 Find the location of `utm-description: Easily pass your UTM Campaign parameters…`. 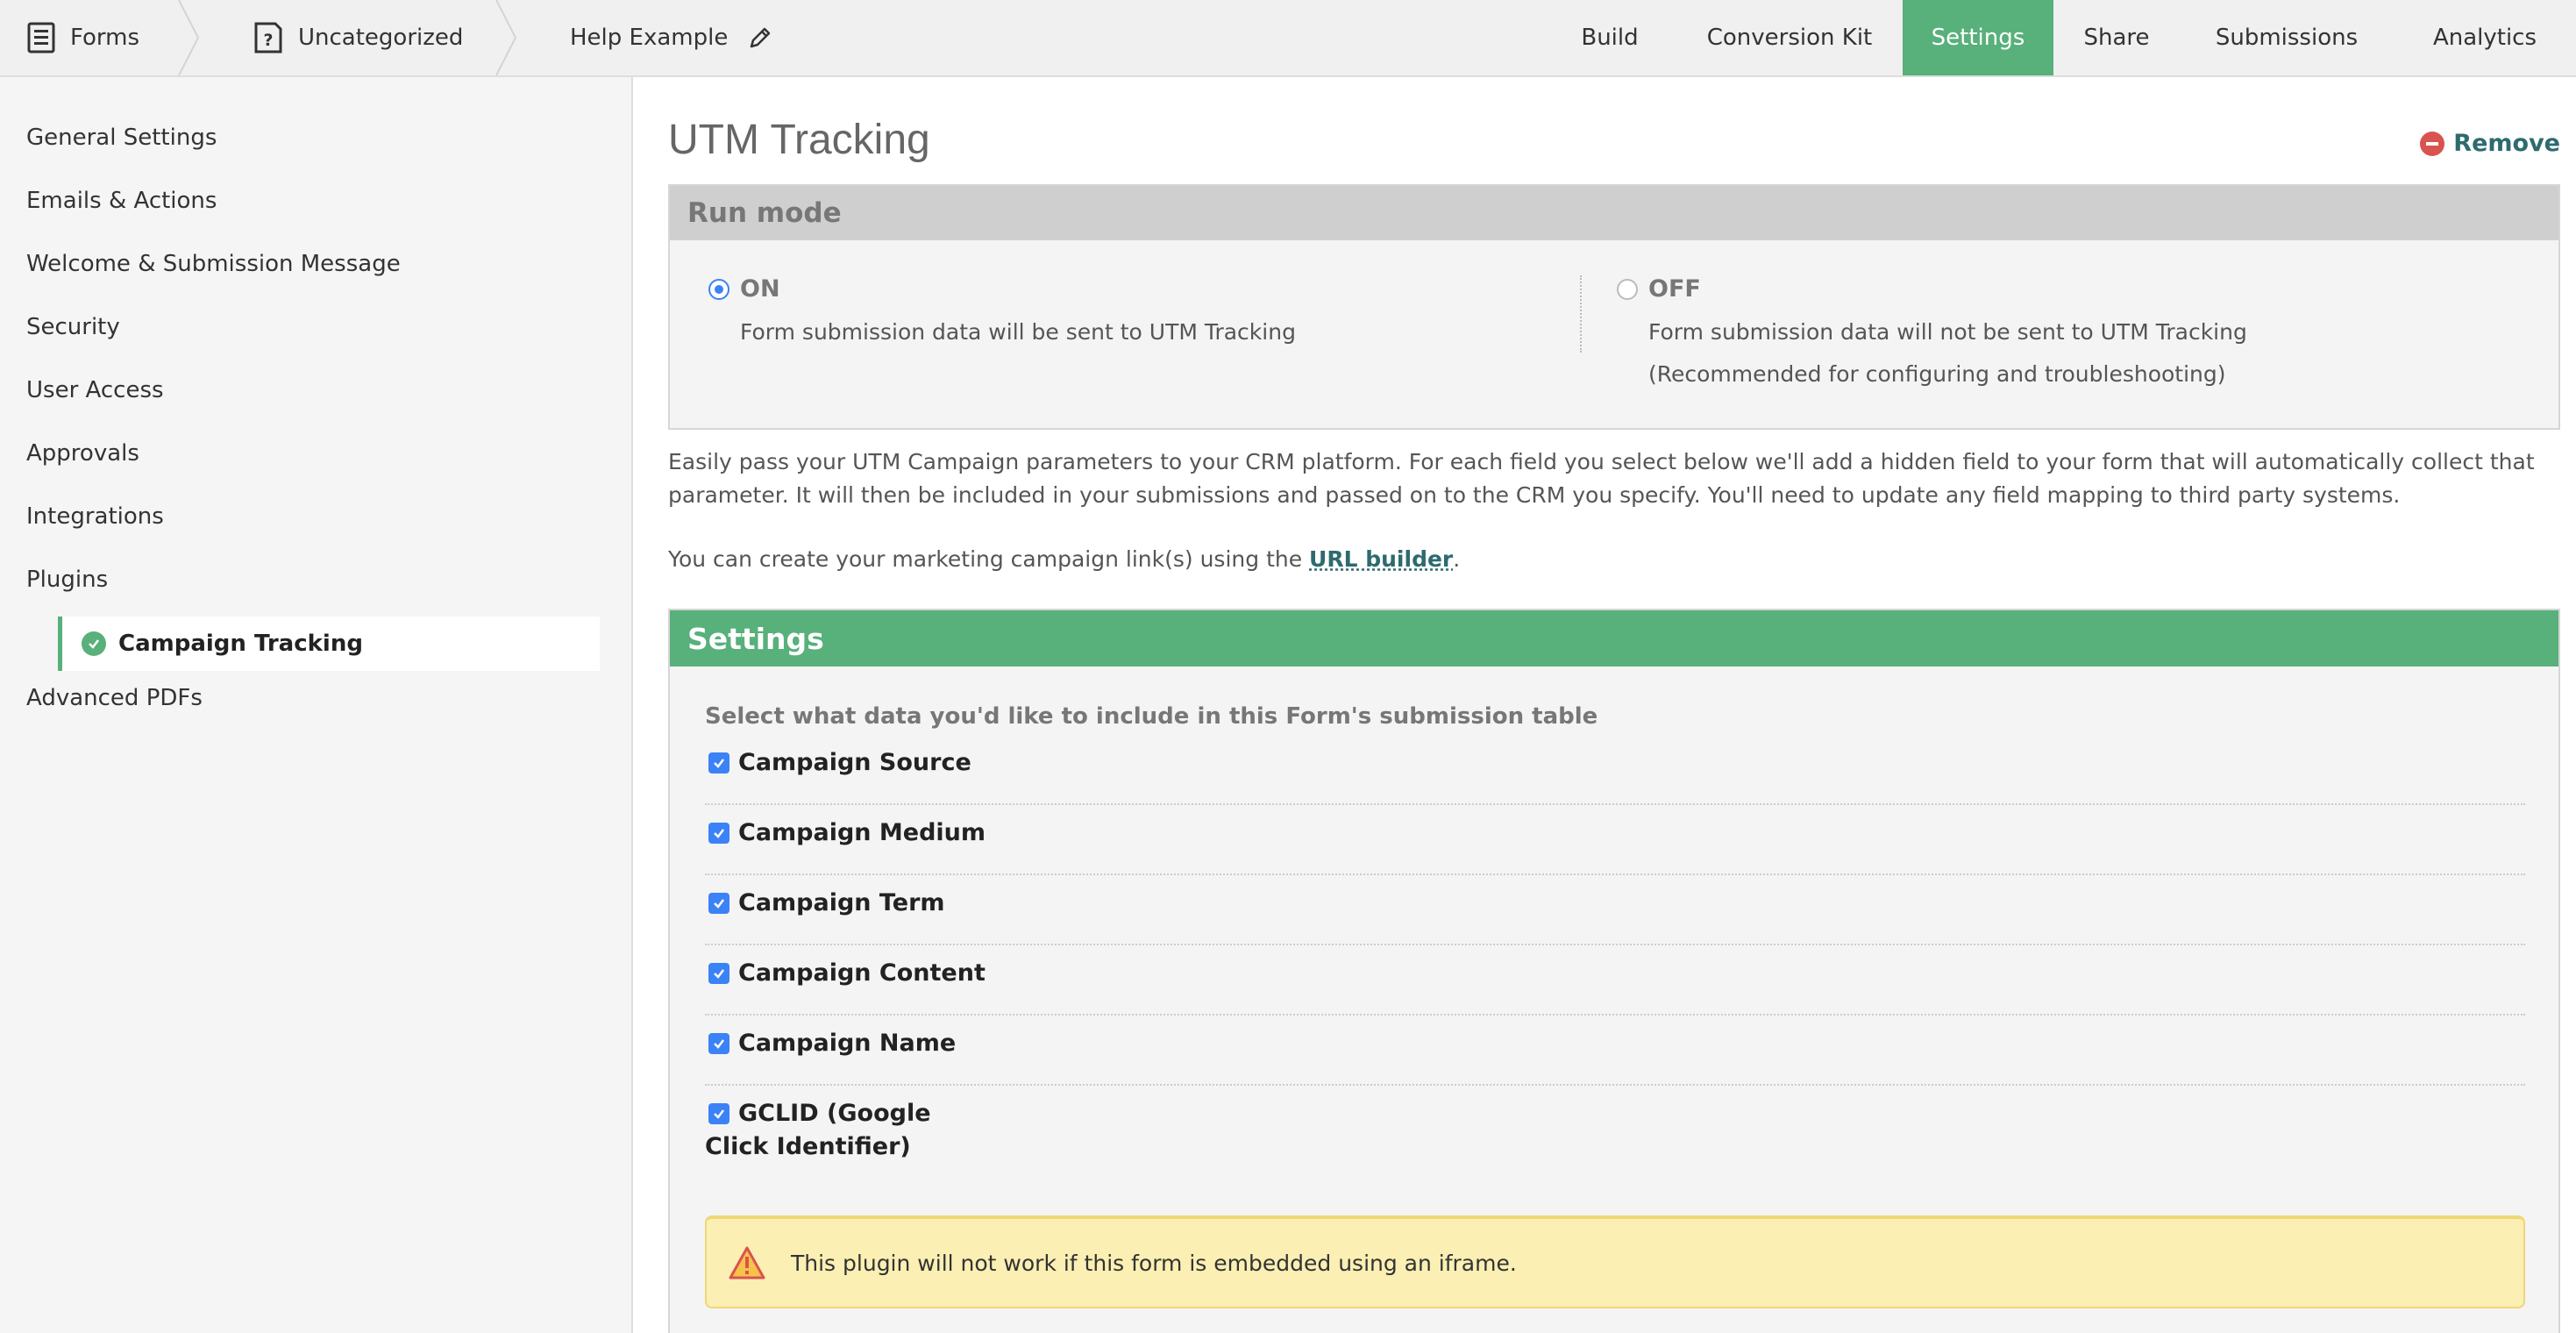

utm-description: Easily pass your UTM Campaign parameters… is located at coordinates (1601, 478).